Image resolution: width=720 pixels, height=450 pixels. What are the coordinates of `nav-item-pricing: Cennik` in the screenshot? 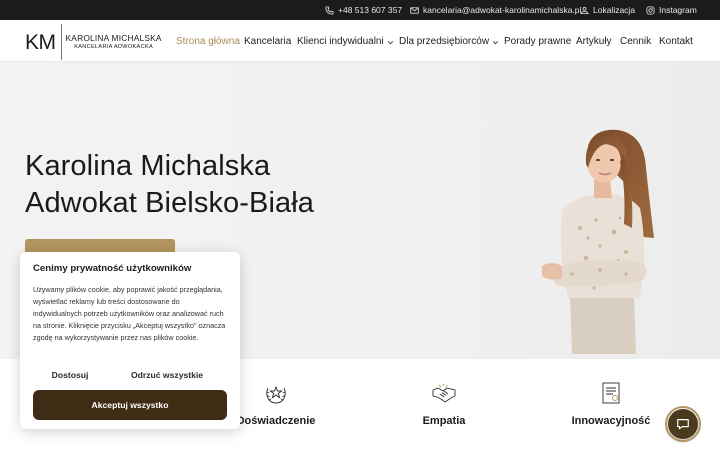 It's located at (635, 41).